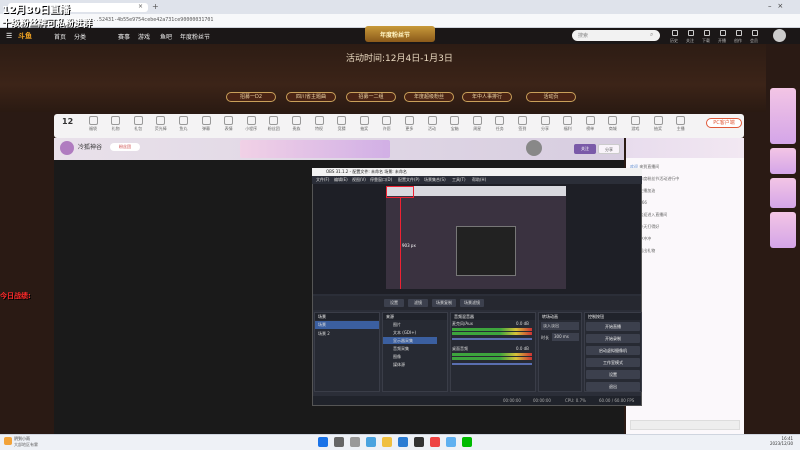 Image resolution: width=800 pixels, height=450 pixels. I want to click on obs-scene-dup-button: 场景复制, so click(444, 303).